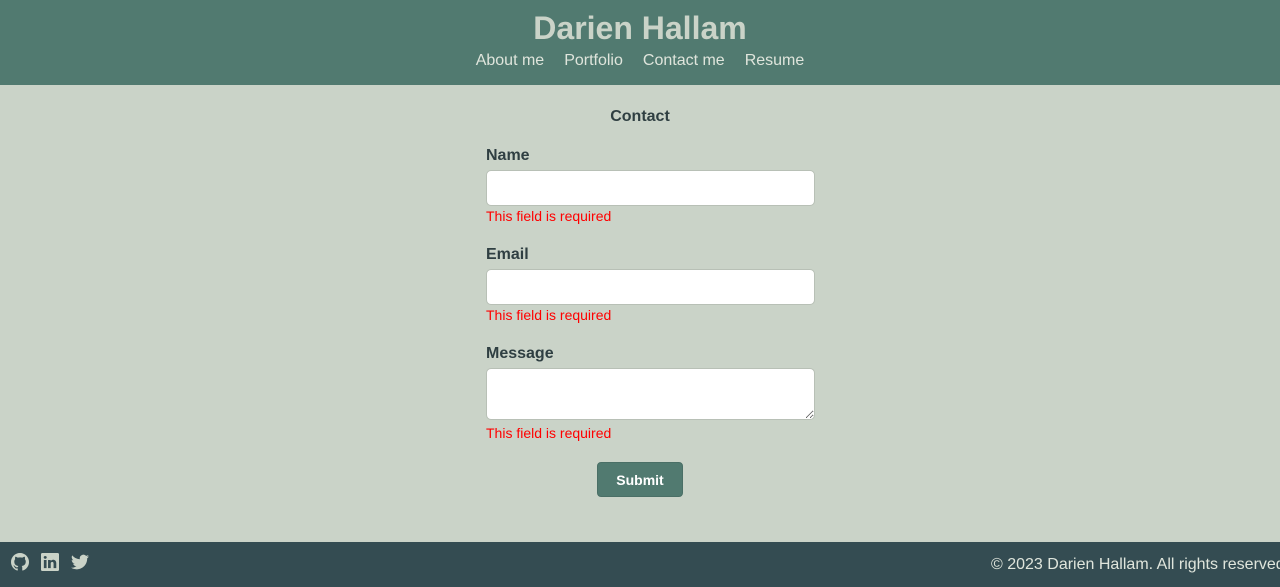 The width and height of the screenshot is (1280, 587). What do you see at coordinates (640, 28) in the screenshot?
I see `site-title: Darien Hallam` at bounding box center [640, 28].